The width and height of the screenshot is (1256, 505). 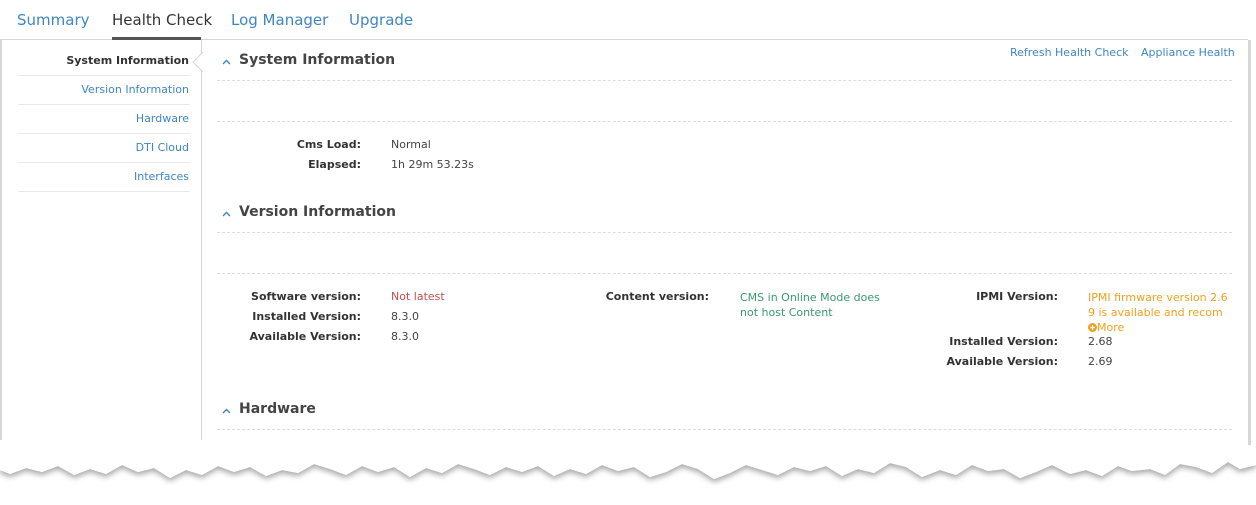 What do you see at coordinates (305, 336) in the screenshot?
I see `software-available-label: Available Version:` at bounding box center [305, 336].